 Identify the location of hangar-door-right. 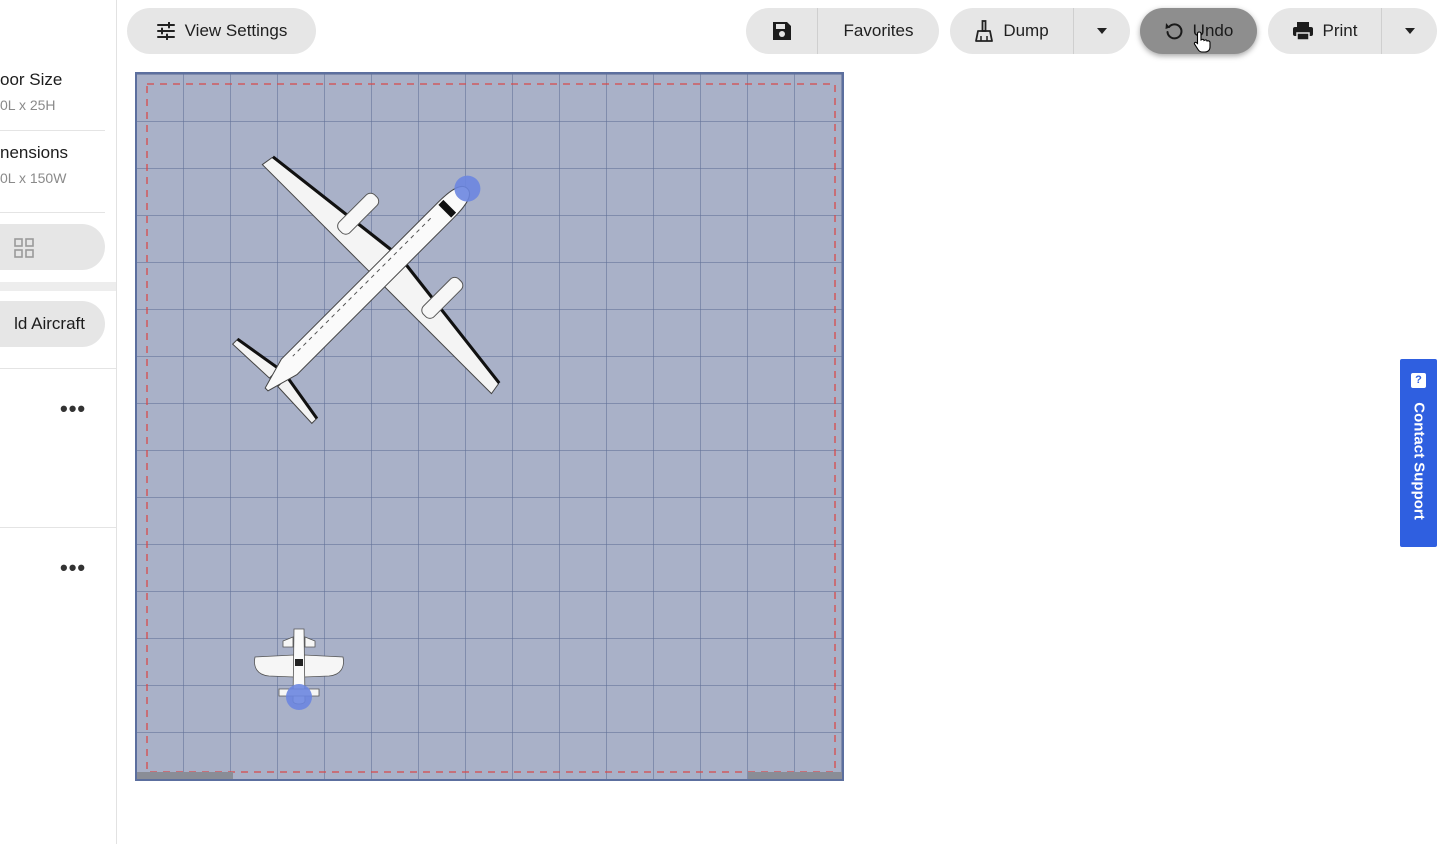
(795, 775).